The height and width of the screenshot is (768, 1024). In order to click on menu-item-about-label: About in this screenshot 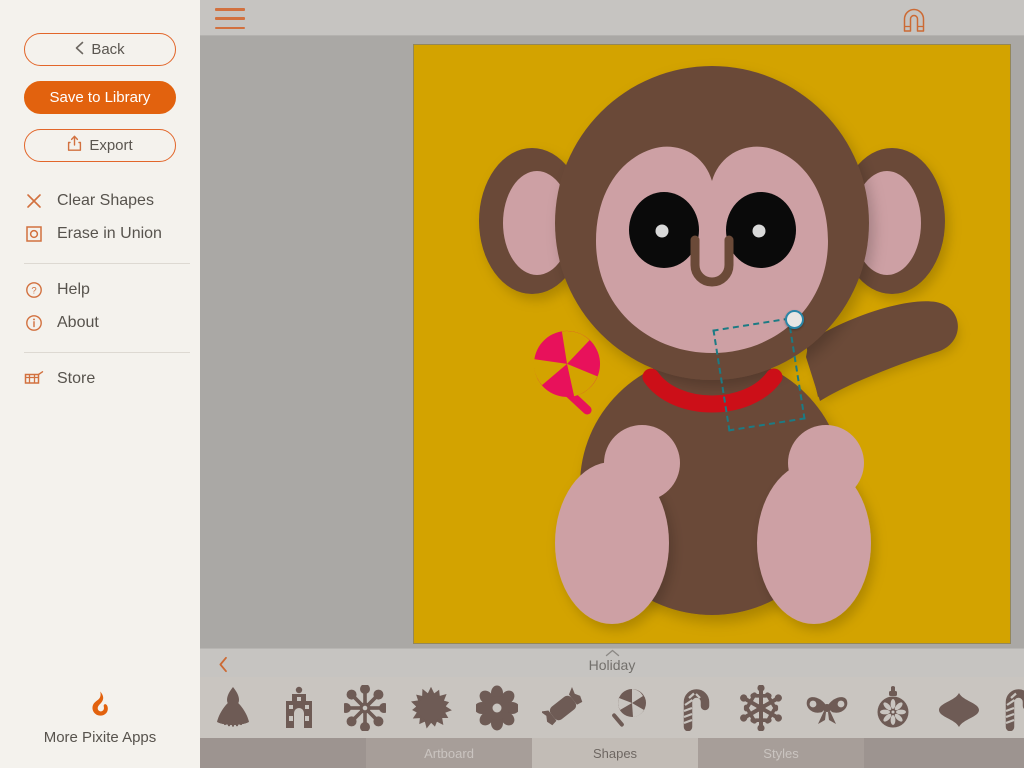, I will do `click(78, 322)`.